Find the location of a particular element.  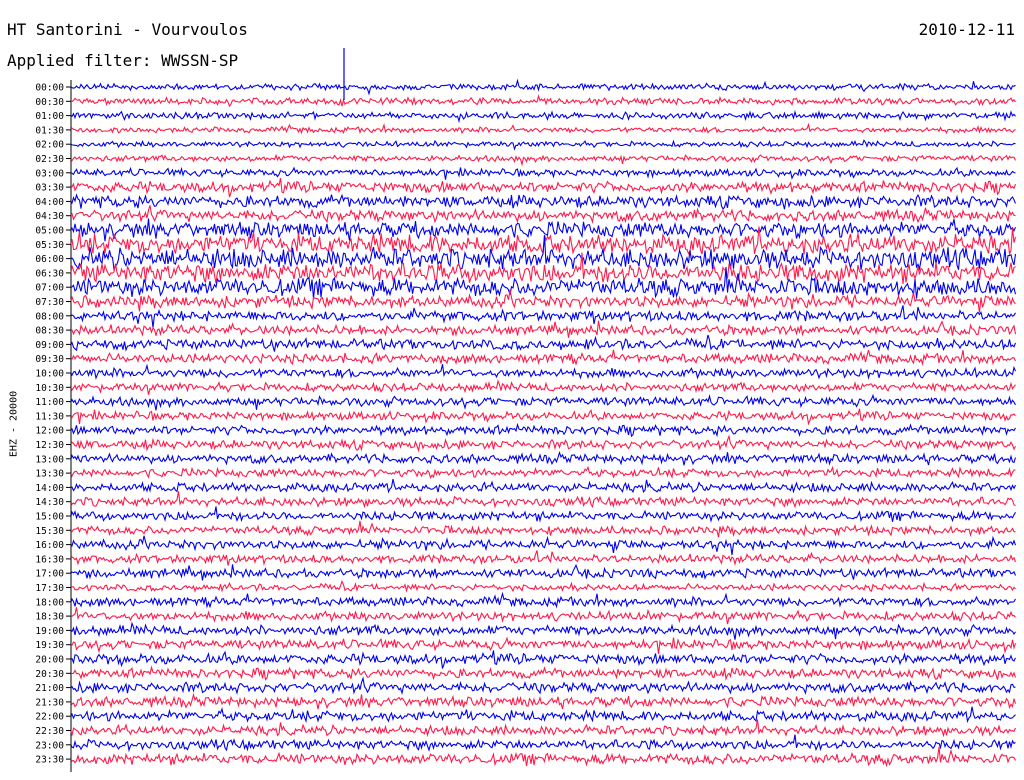

row-label-0200: 02:00 is located at coordinates (49, 145).